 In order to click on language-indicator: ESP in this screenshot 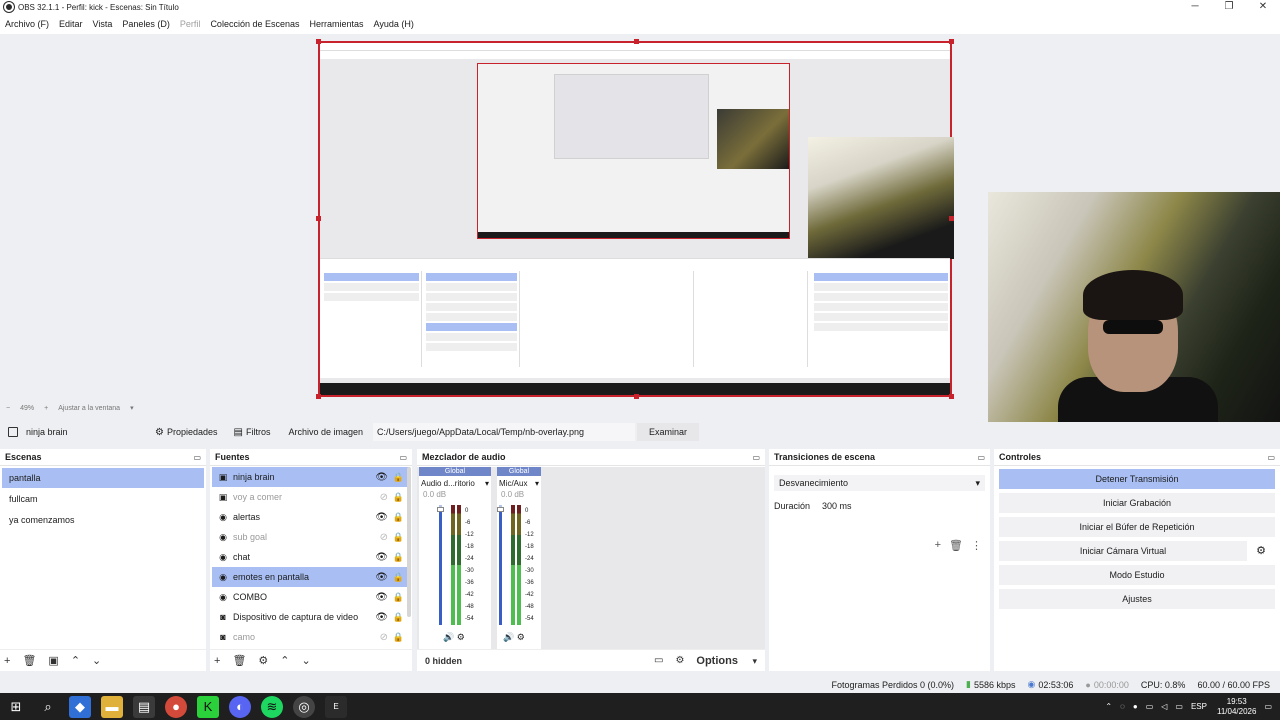, I will do `click(1199, 706)`.